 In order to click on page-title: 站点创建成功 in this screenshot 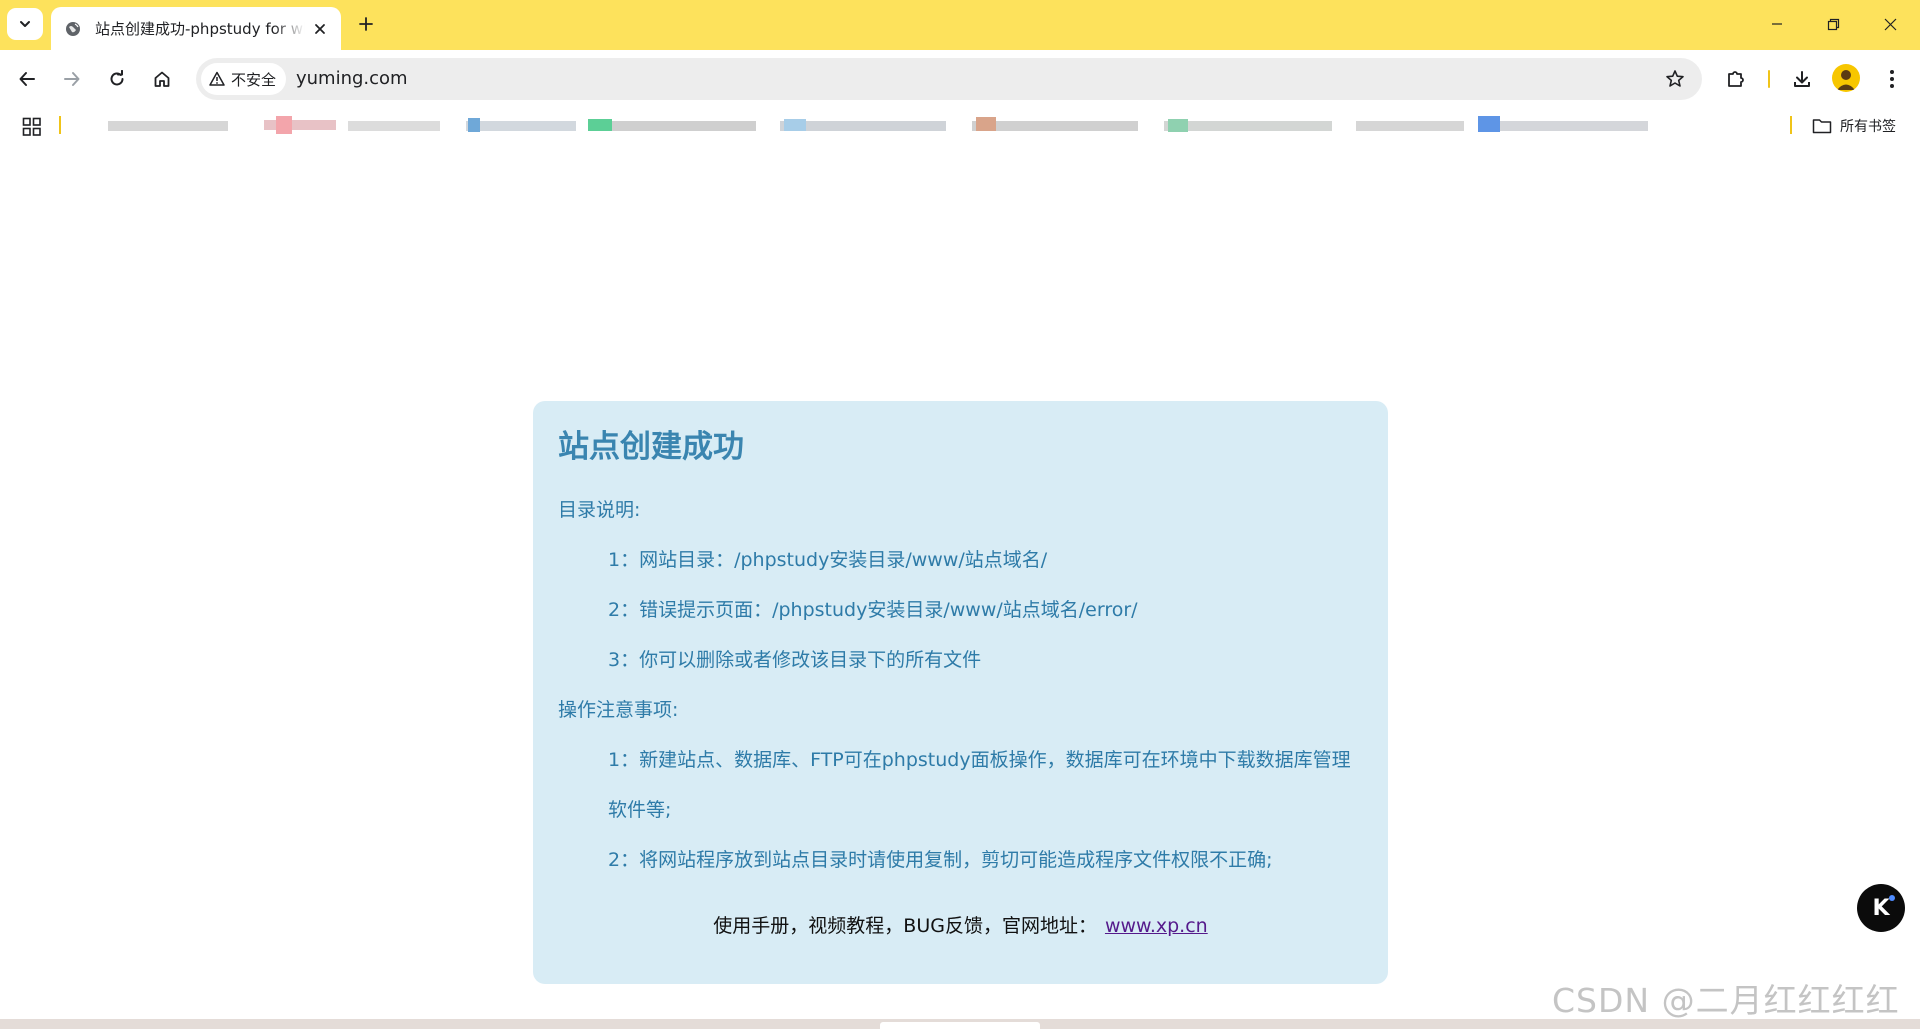, I will do `click(651, 447)`.